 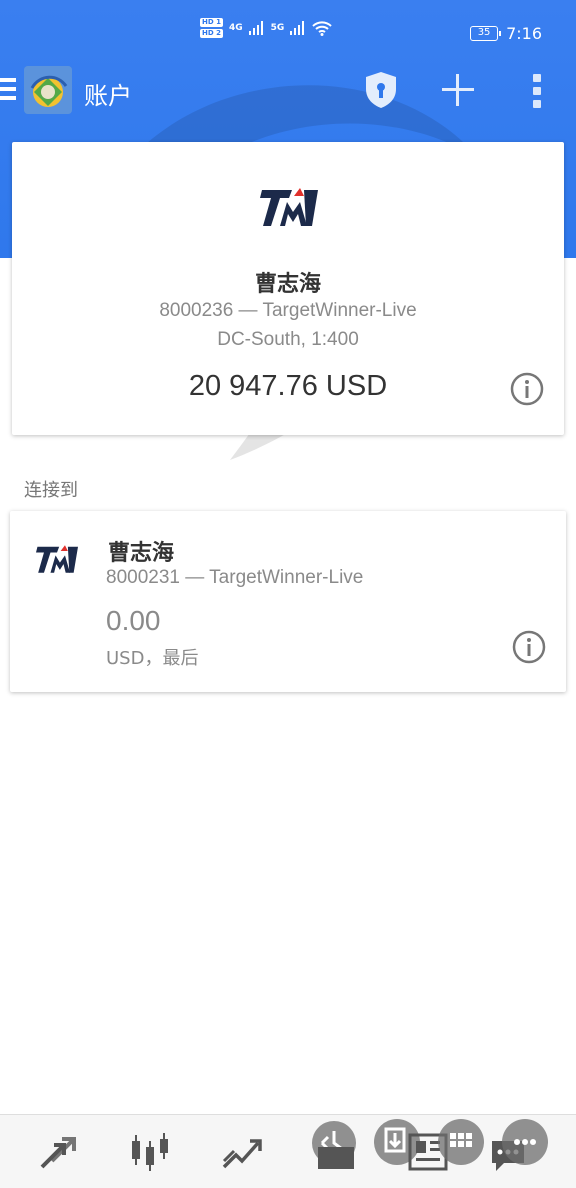 I want to click on clock: 7:16, so click(x=524, y=33).